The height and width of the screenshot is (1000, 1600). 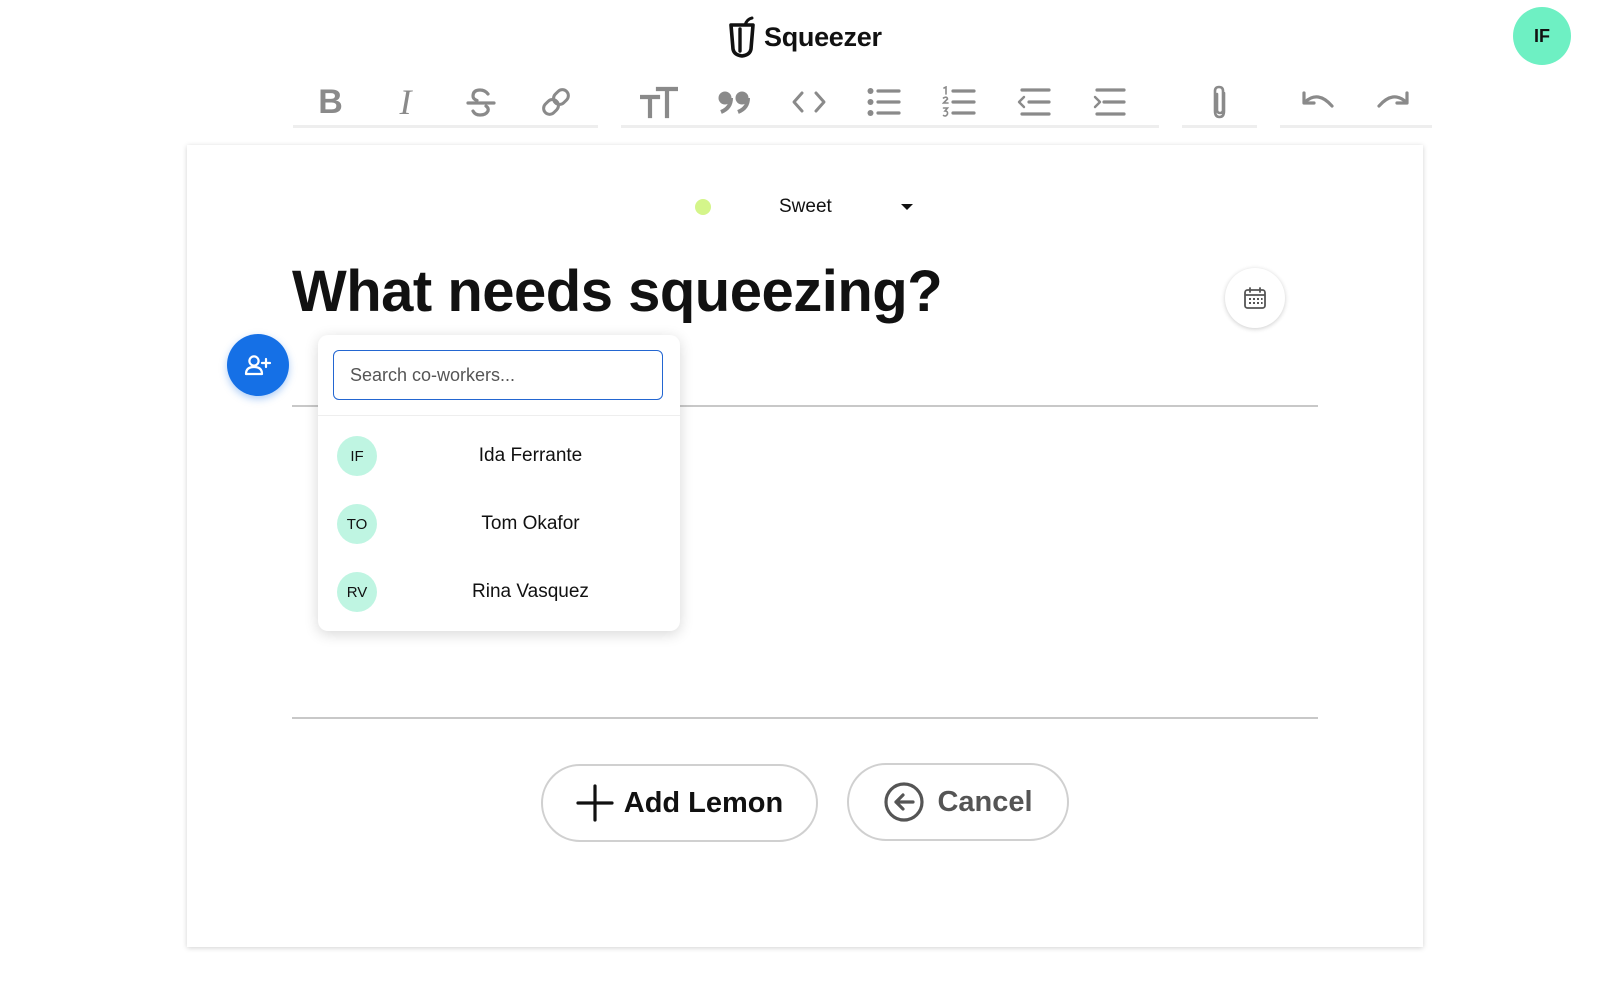 I want to click on toolbar-block-group, so click(x=890, y=103).